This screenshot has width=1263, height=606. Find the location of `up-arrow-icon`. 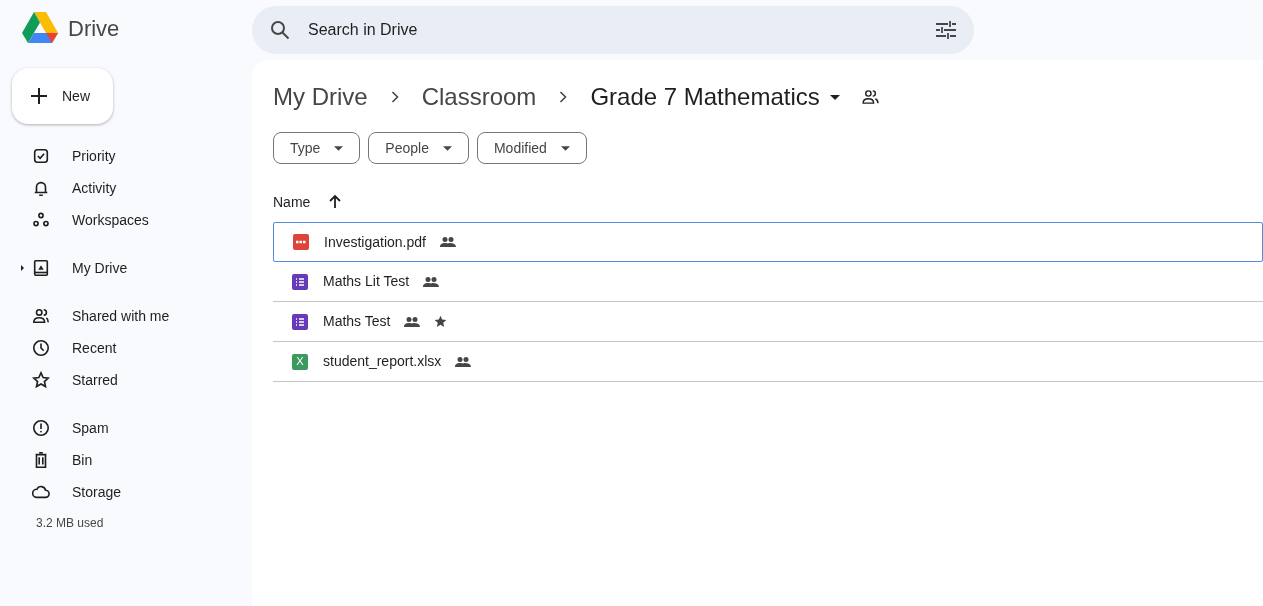

up-arrow-icon is located at coordinates (335, 202).